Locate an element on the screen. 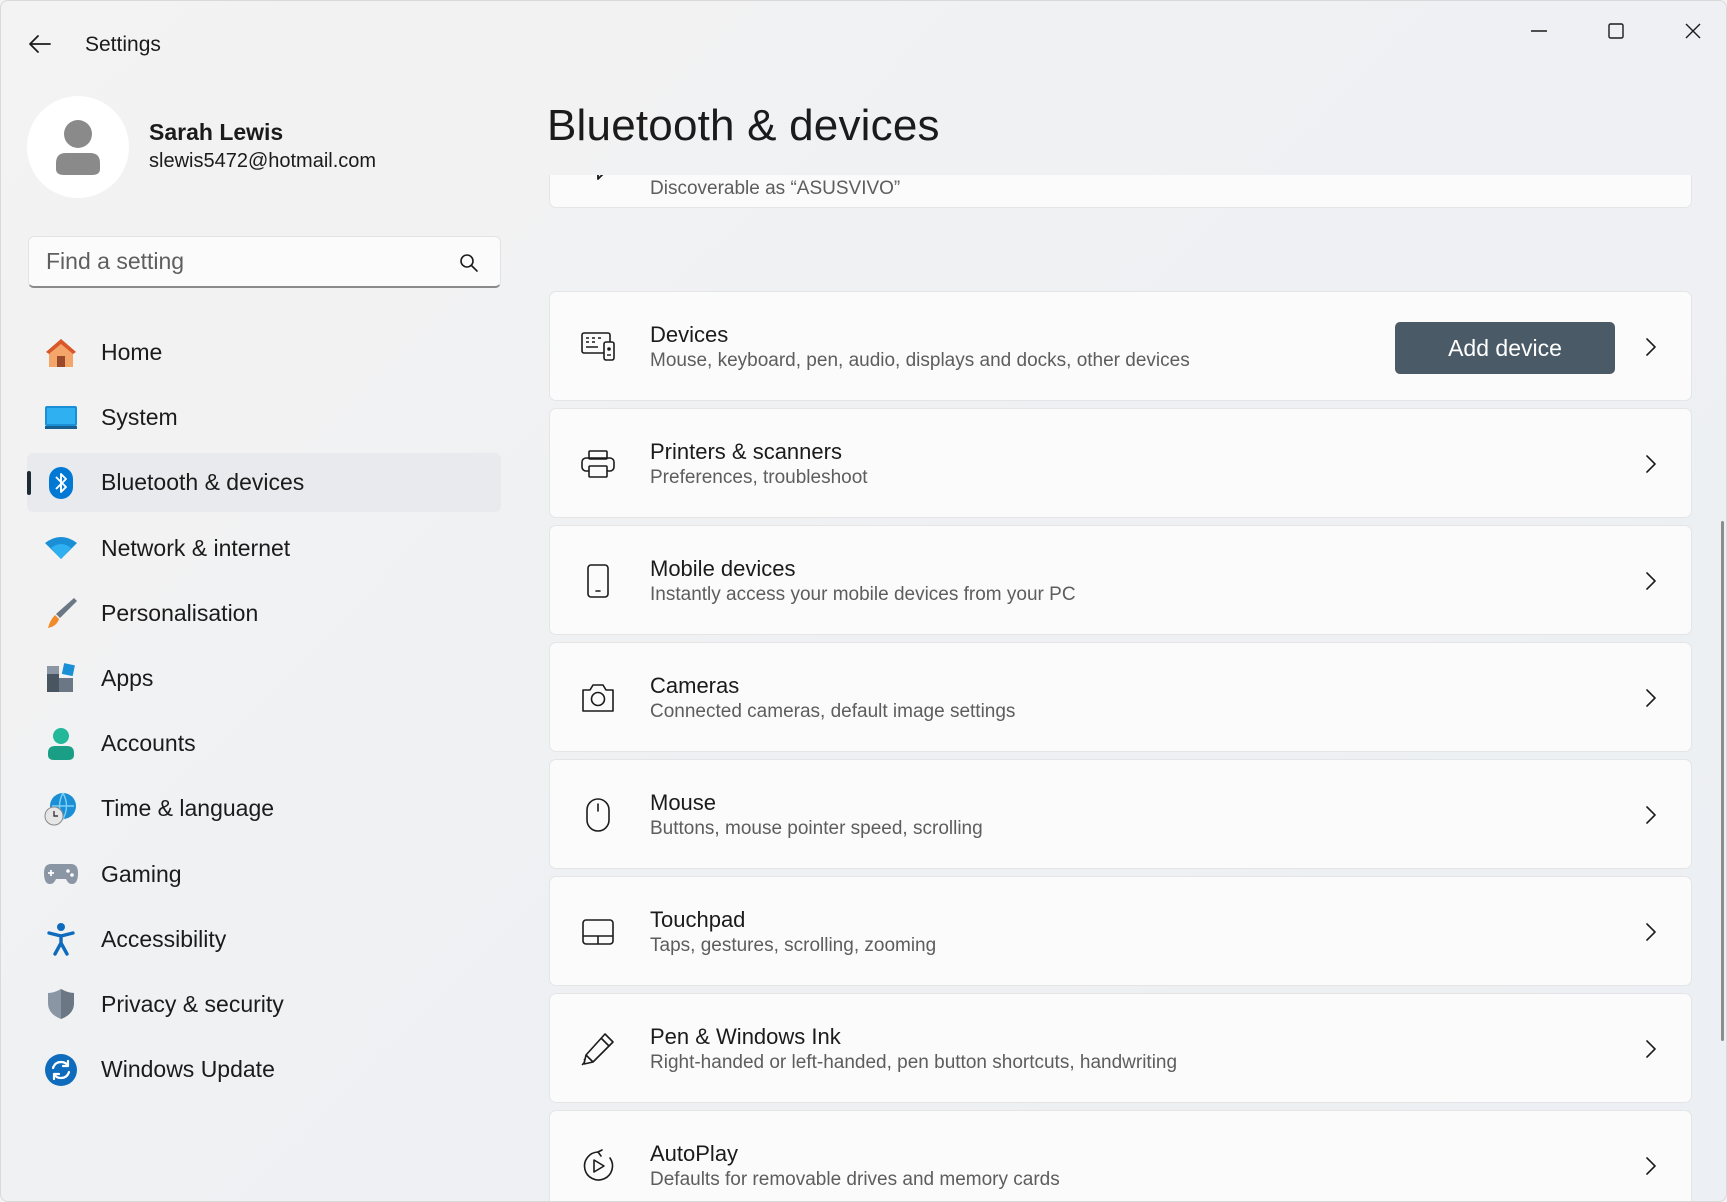 This screenshot has width=1727, height=1202. sidebar-item-privacy-security: Privacy & security is located at coordinates (264, 1004).